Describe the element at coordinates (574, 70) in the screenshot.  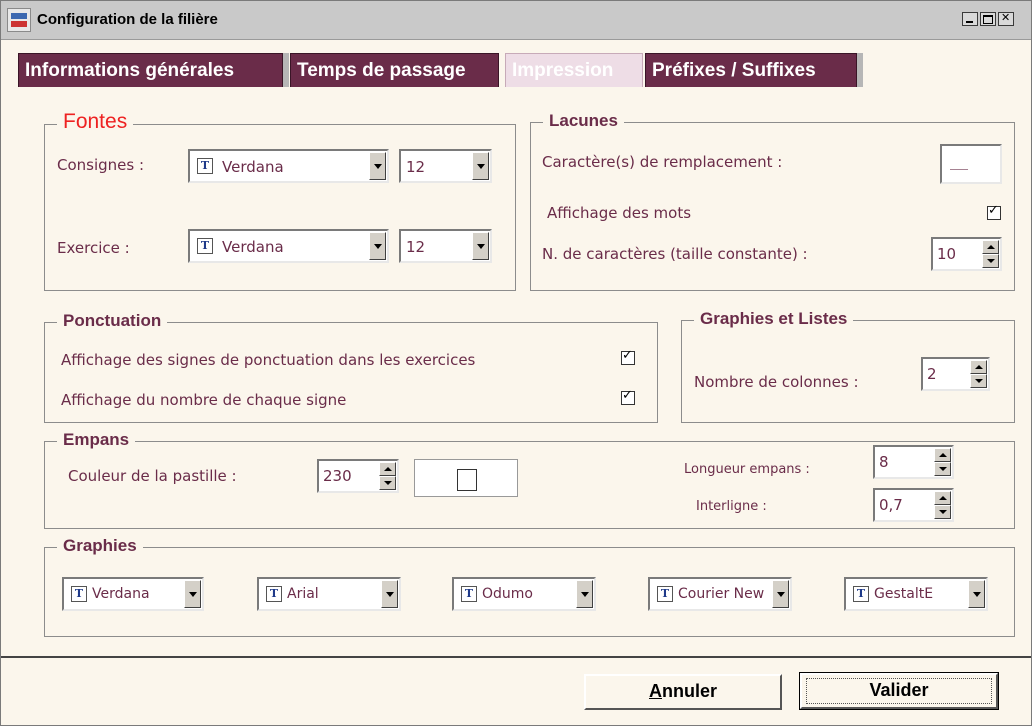
I see `tab-impression: Impression` at that location.